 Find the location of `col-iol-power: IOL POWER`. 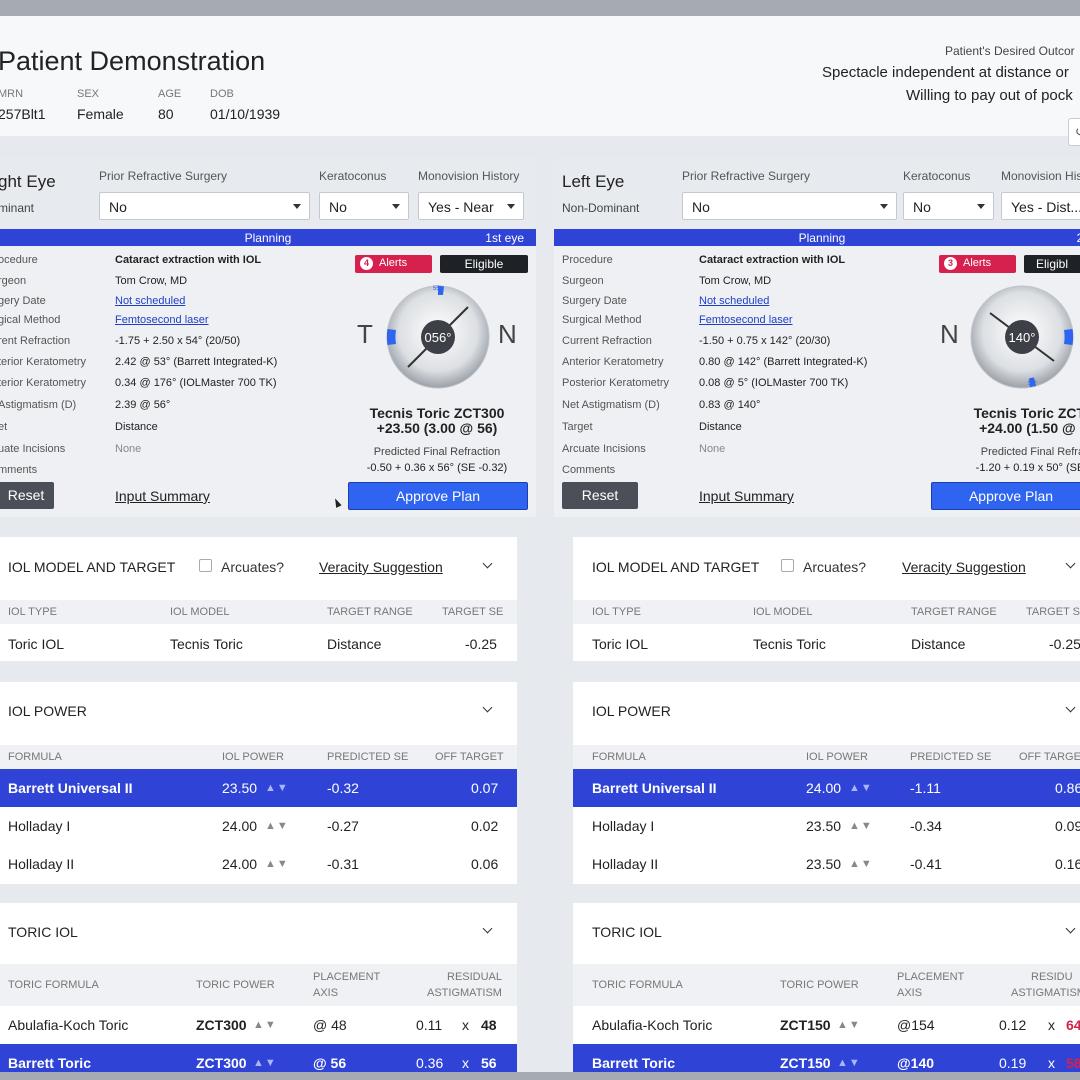

col-iol-power: IOL POWER is located at coordinates (253, 757).